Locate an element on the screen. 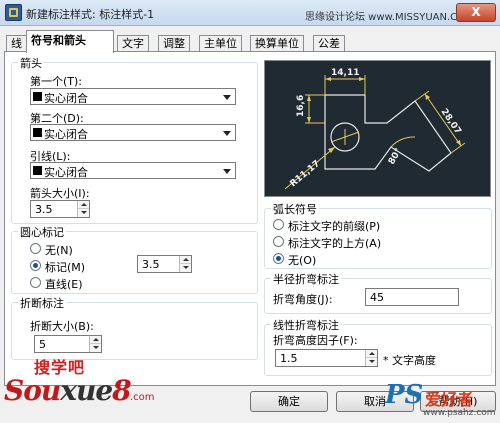 The width and height of the screenshot is (500, 423). brand-main-text: Souxue8 is located at coordinates (68, 390).